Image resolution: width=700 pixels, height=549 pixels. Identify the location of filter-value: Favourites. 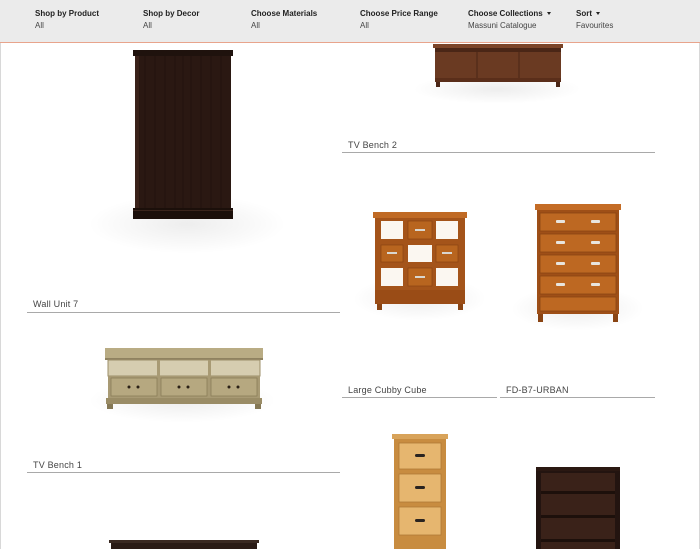
(595, 25).